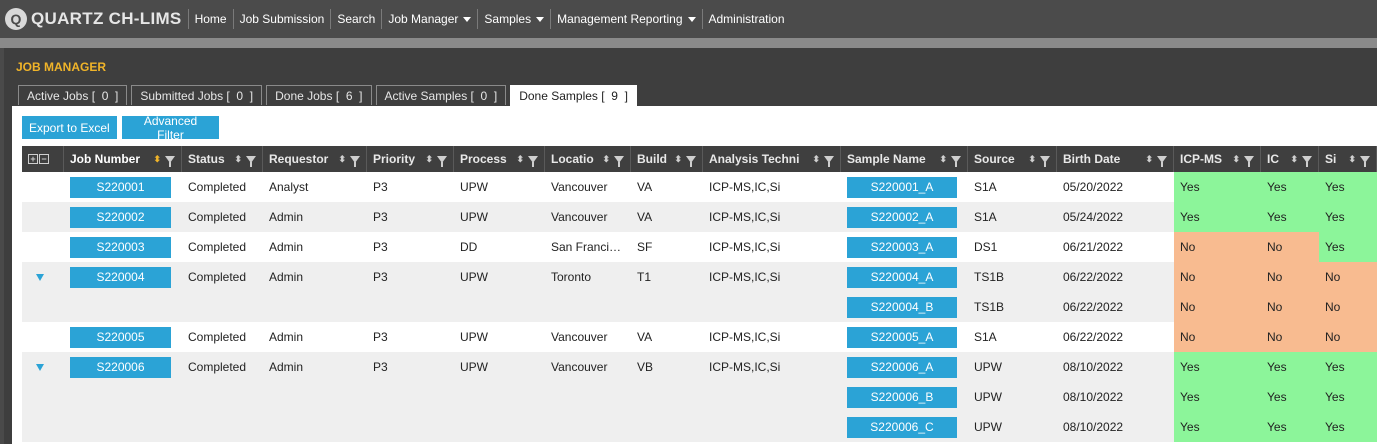 Image resolution: width=1377 pixels, height=444 pixels. What do you see at coordinates (772, 159) in the screenshot?
I see `column-header-technique: Analysis Techni ⬍` at bounding box center [772, 159].